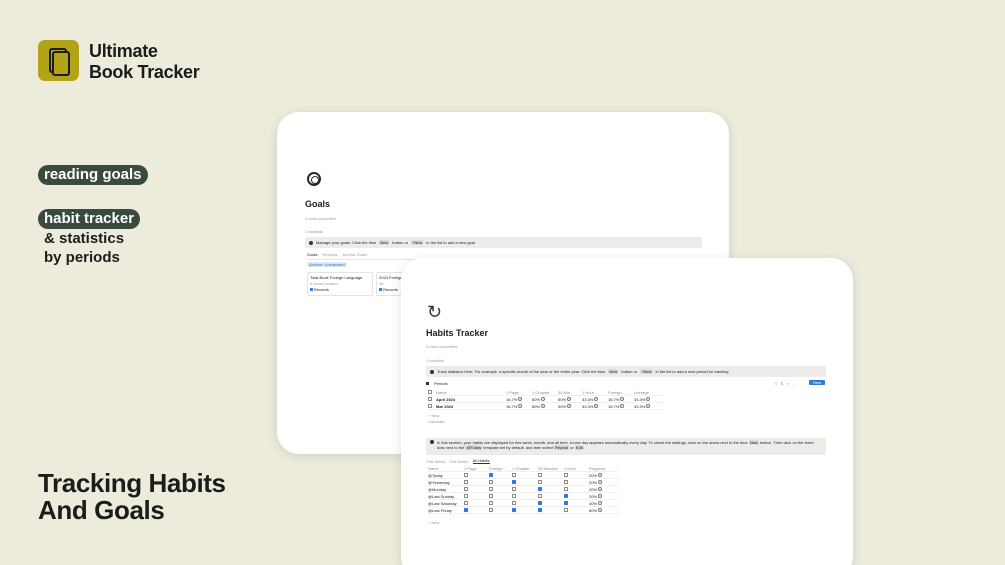  Describe the element at coordinates (523, 475) in the screenshot. I see `table-row: @Today 20%` at that location.